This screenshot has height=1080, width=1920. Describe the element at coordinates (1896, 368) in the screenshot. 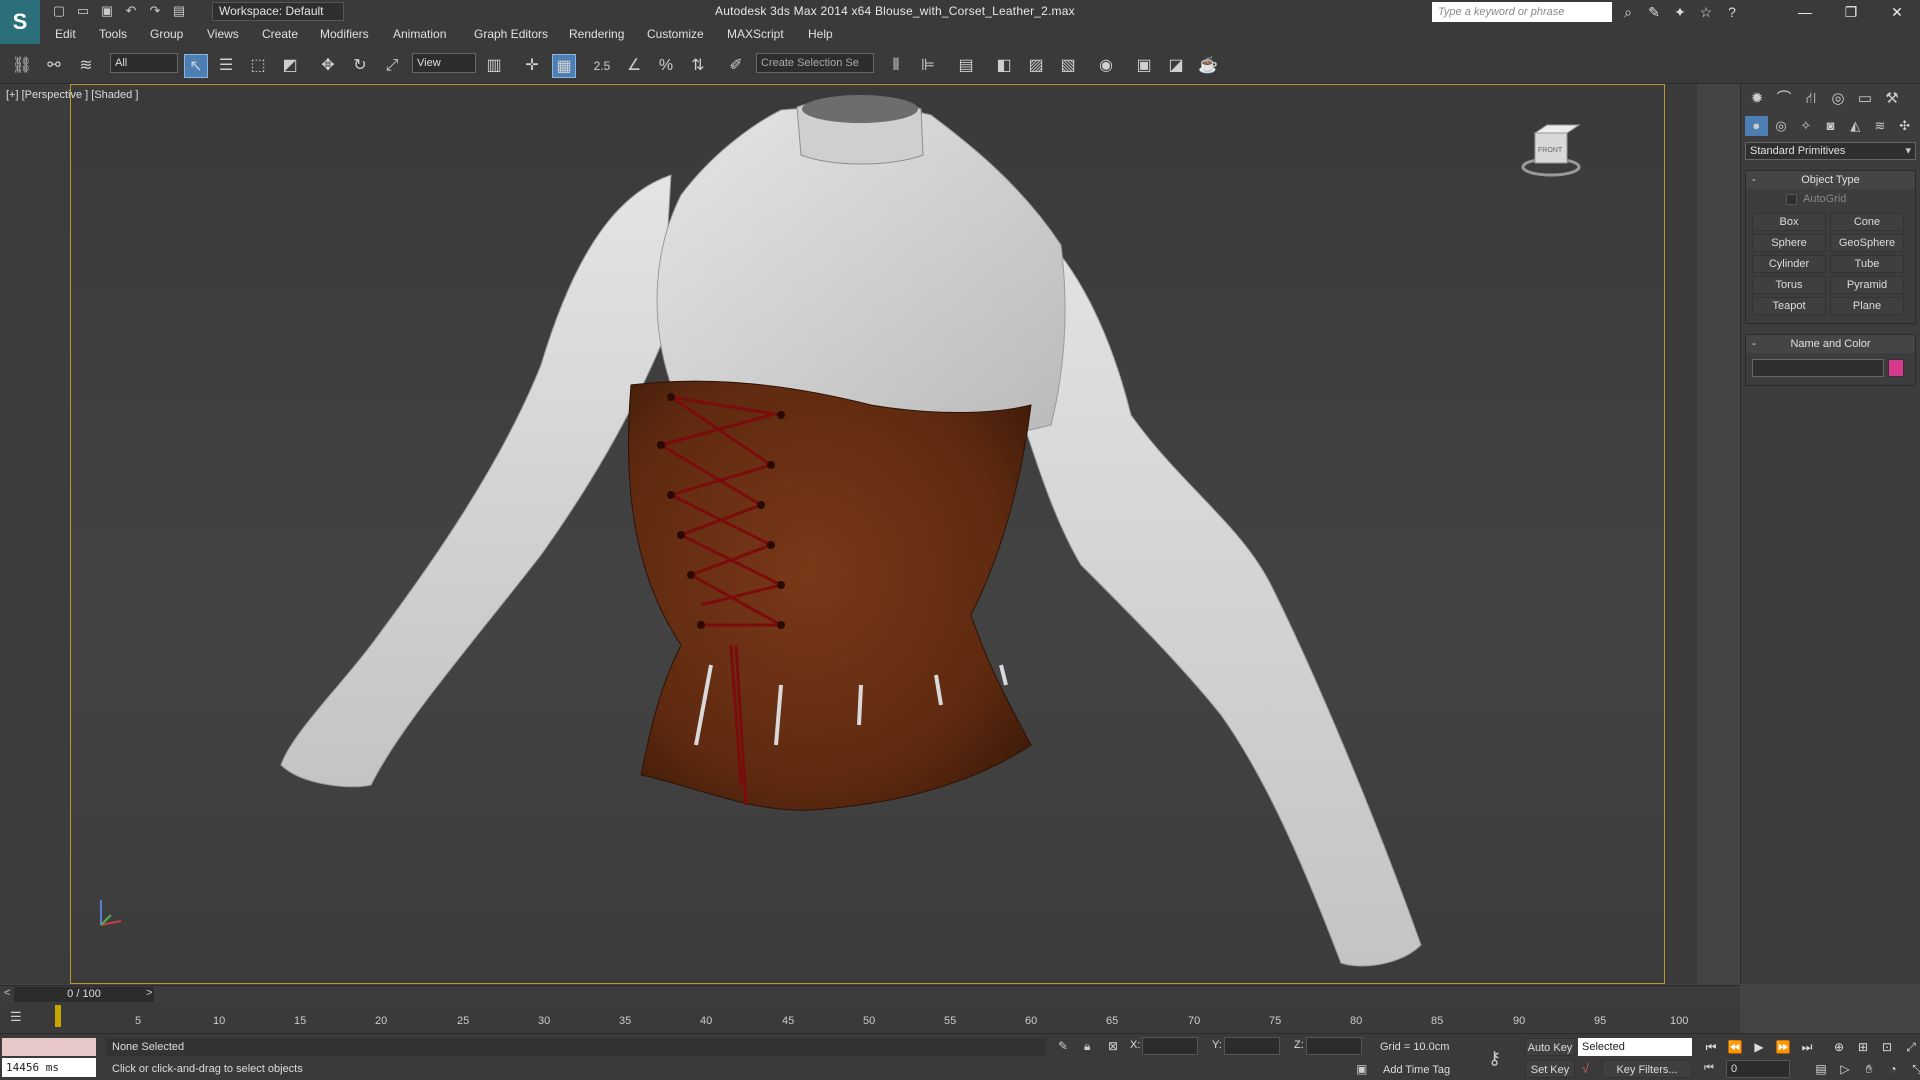

I see `object-color-swatch` at that location.